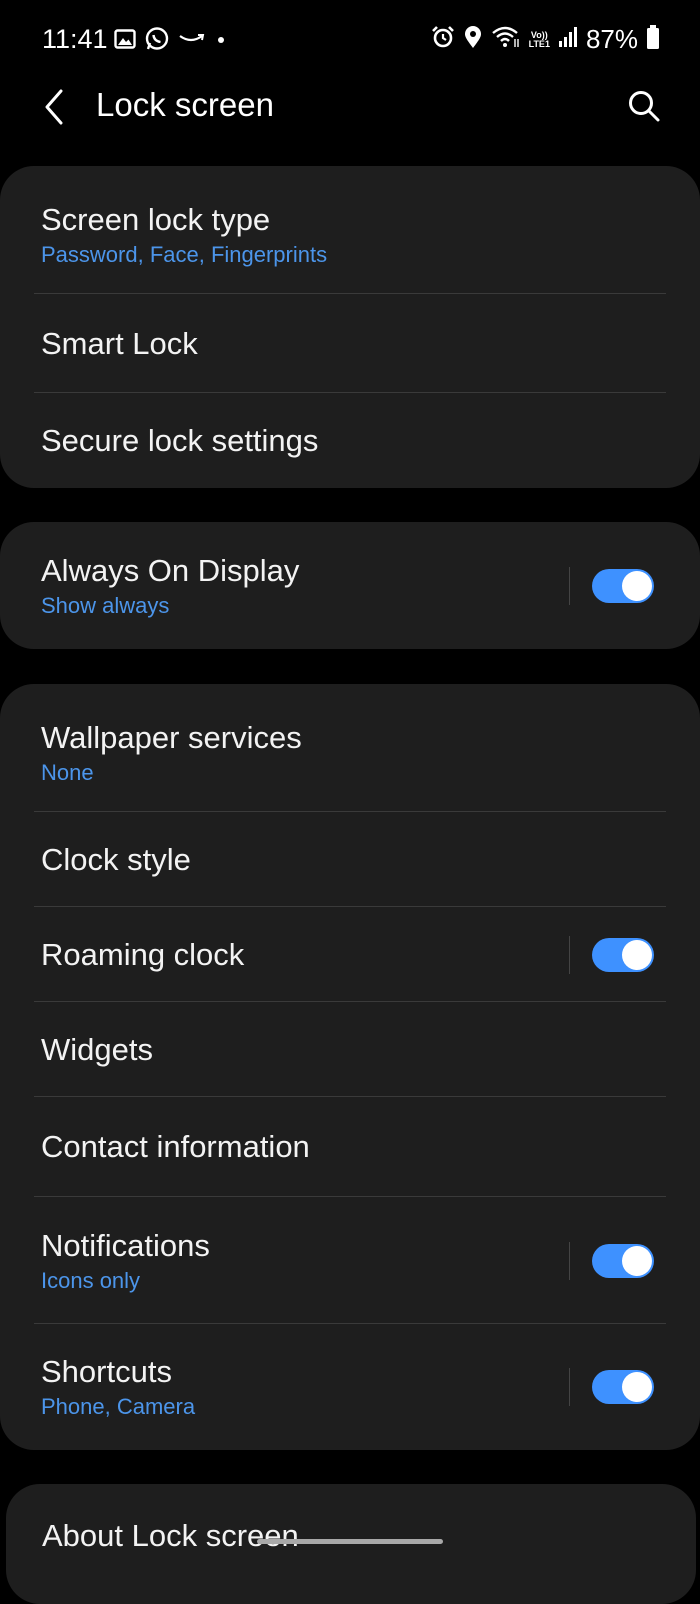 This screenshot has width=700, height=1604. I want to click on gesture-handle, so click(350, 1541).